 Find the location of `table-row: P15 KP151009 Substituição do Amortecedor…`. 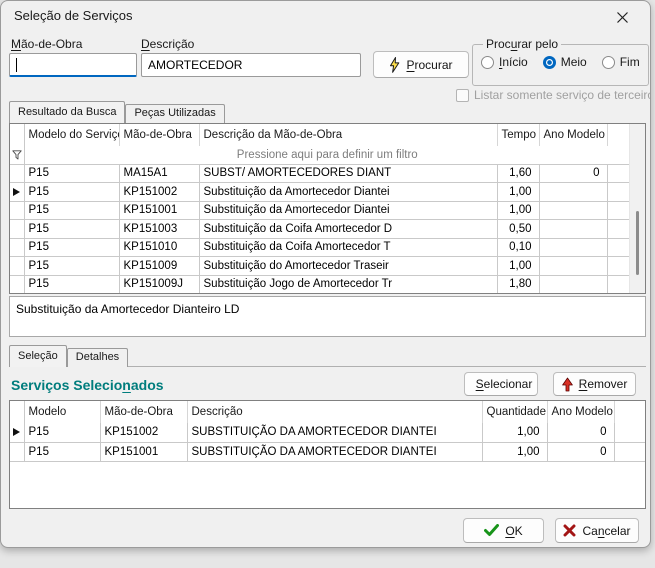

table-row: P15 KP151009 Substituição do Amortecedor… is located at coordinates (320, 266).